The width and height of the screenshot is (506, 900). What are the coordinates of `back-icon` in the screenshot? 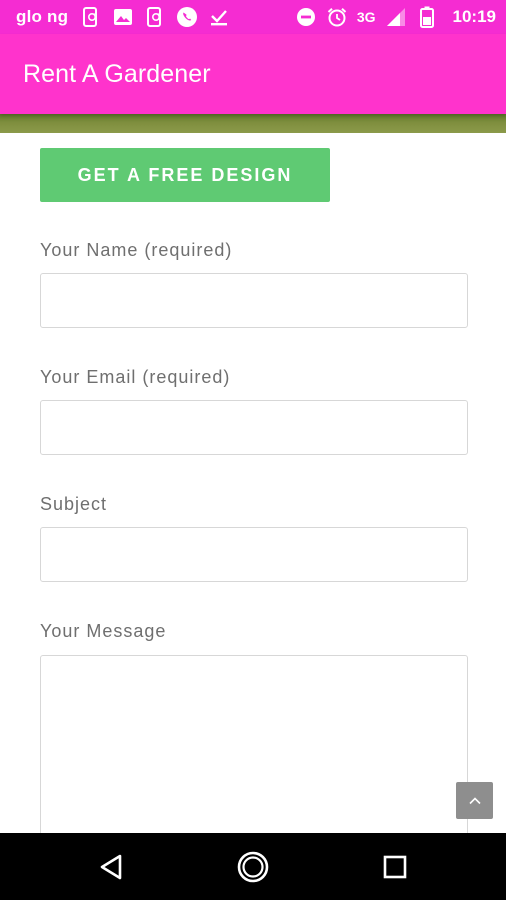 It's located at (111, 867).